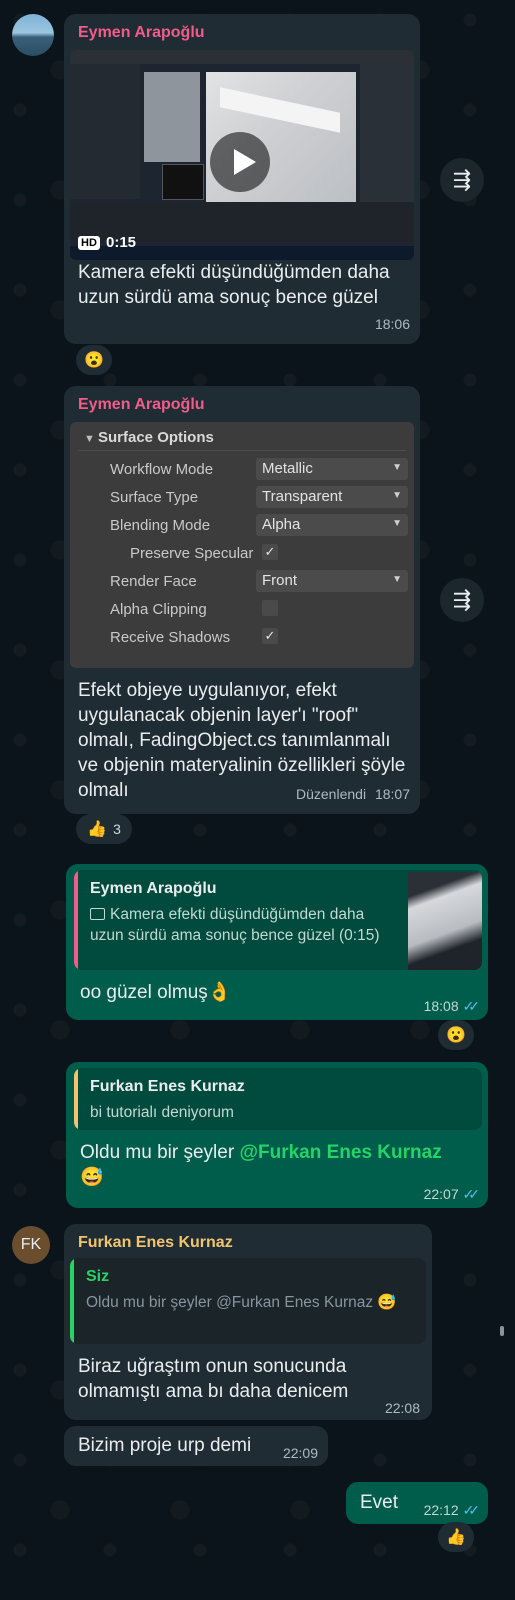 Image resolution: width=515 pixels, height=1600 pixels. What do you see at coordinates (331, 794) in the screenshot?
I see `edited-label: Düzenlendi` at bounding box center [331, 794].